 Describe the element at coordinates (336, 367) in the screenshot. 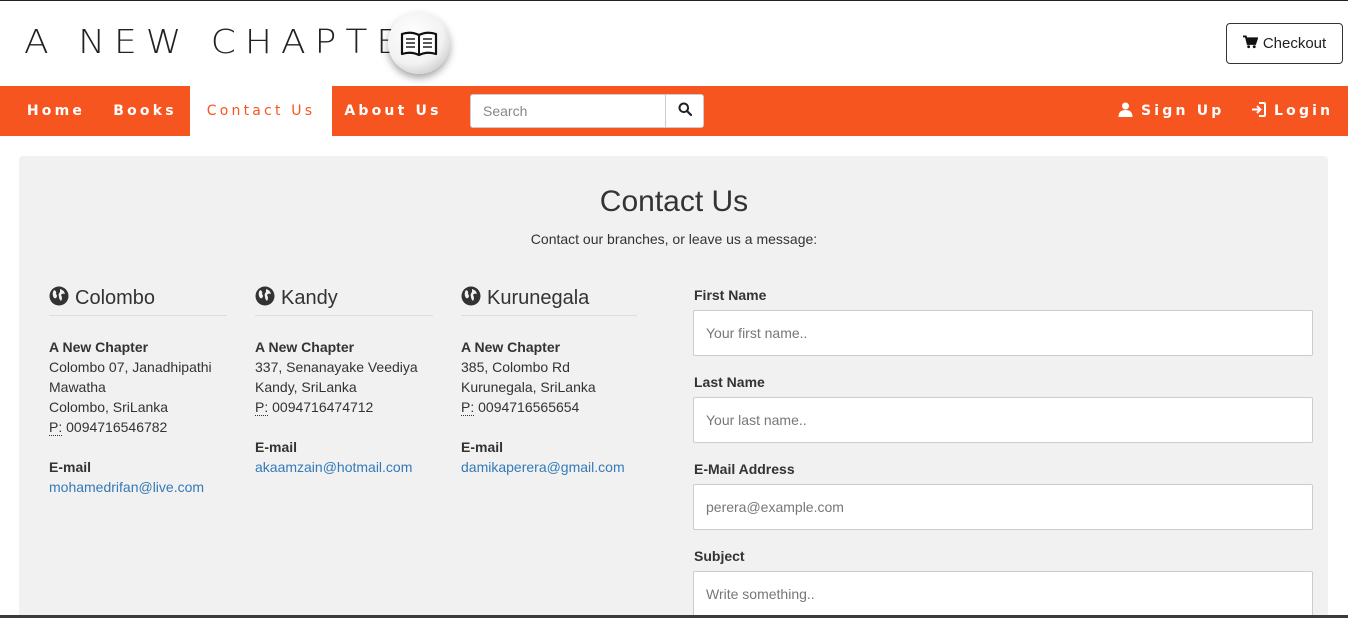

I see `address-line: 337, Senanayake Veediya` at that location.